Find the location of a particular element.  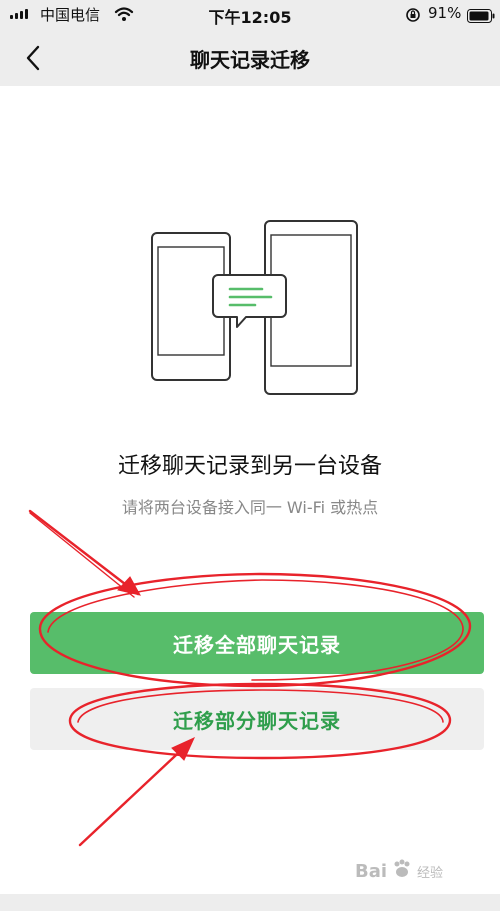

two-phones-chat-transfer-icon is located at coordinates (255, 309).